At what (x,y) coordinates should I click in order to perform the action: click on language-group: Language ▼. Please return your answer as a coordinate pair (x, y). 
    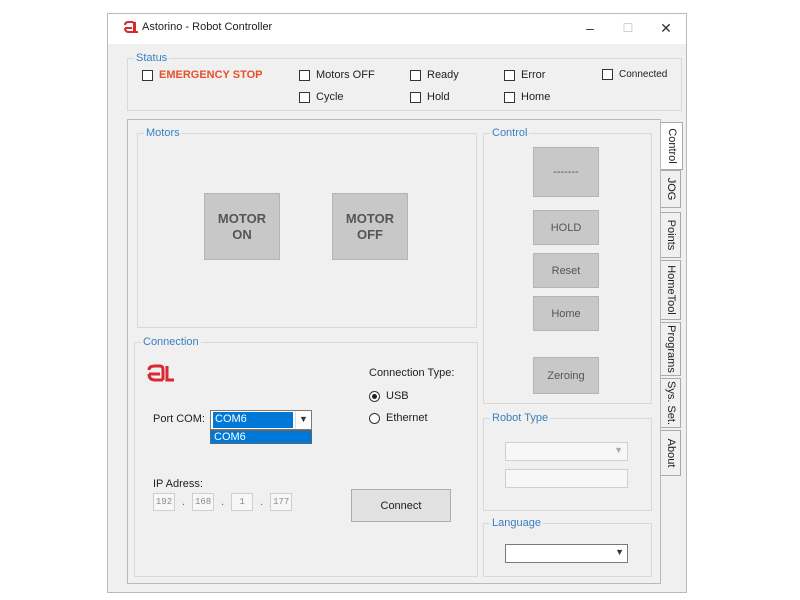
    Looking at the image, I should click on (567, 547).